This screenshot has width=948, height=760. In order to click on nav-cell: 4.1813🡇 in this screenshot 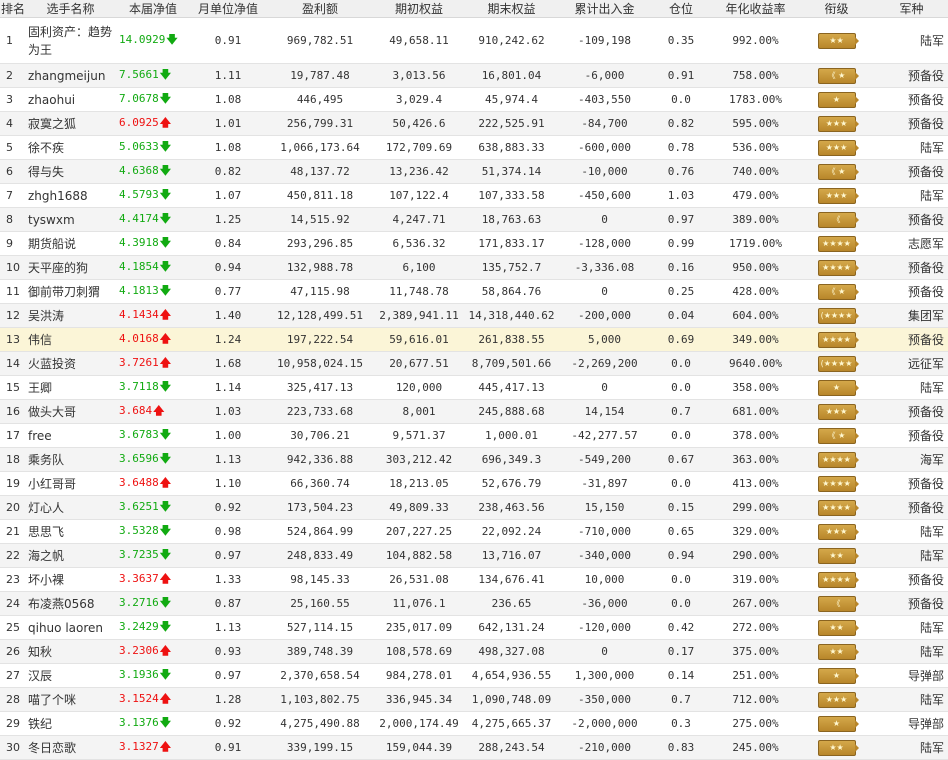, I will do `click(153, 291)`.